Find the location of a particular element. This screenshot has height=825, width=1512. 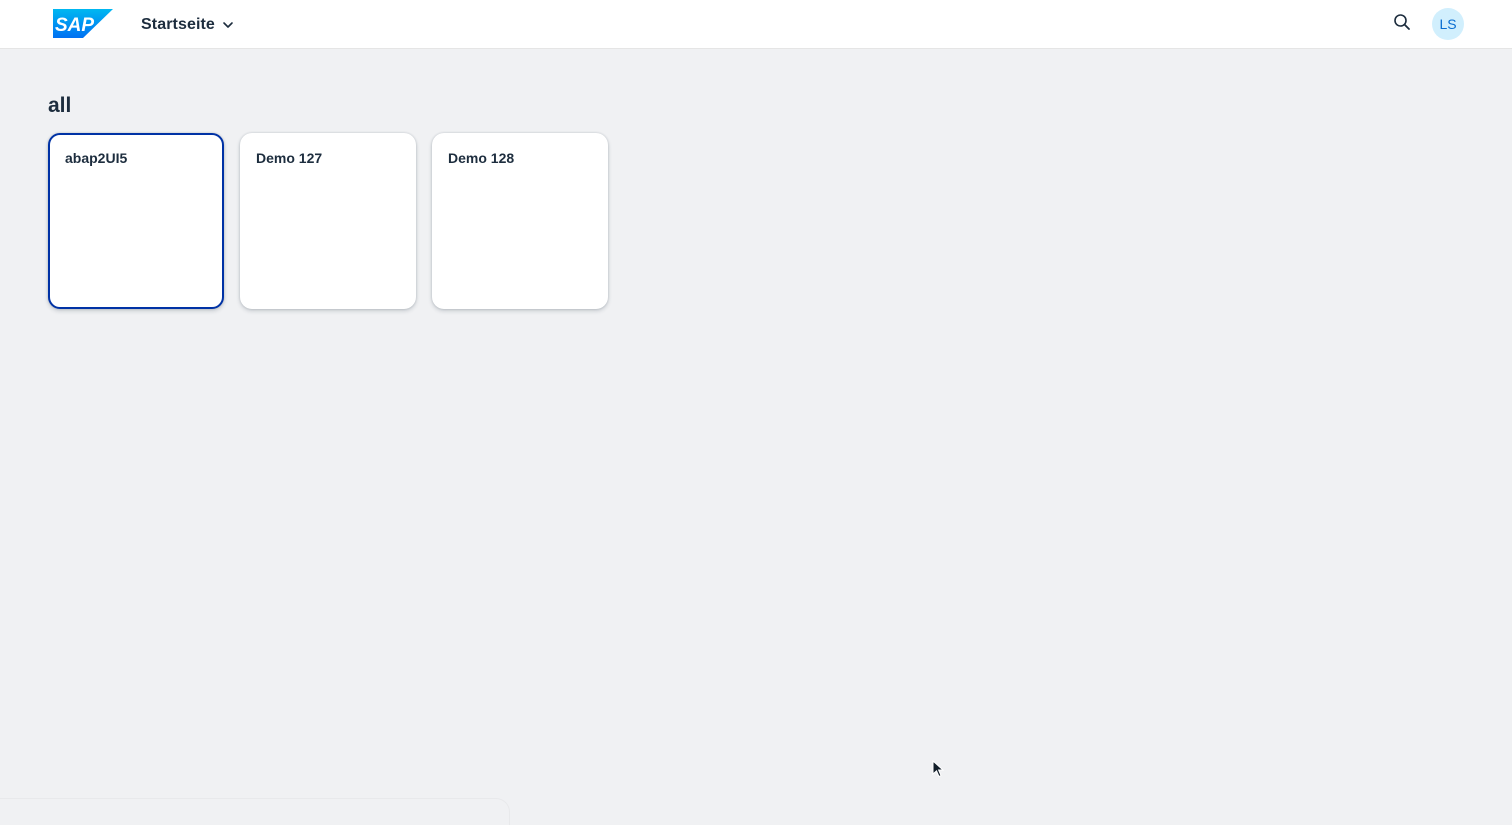

tile-title: Demo 127 is located at coordinates (289, 158).